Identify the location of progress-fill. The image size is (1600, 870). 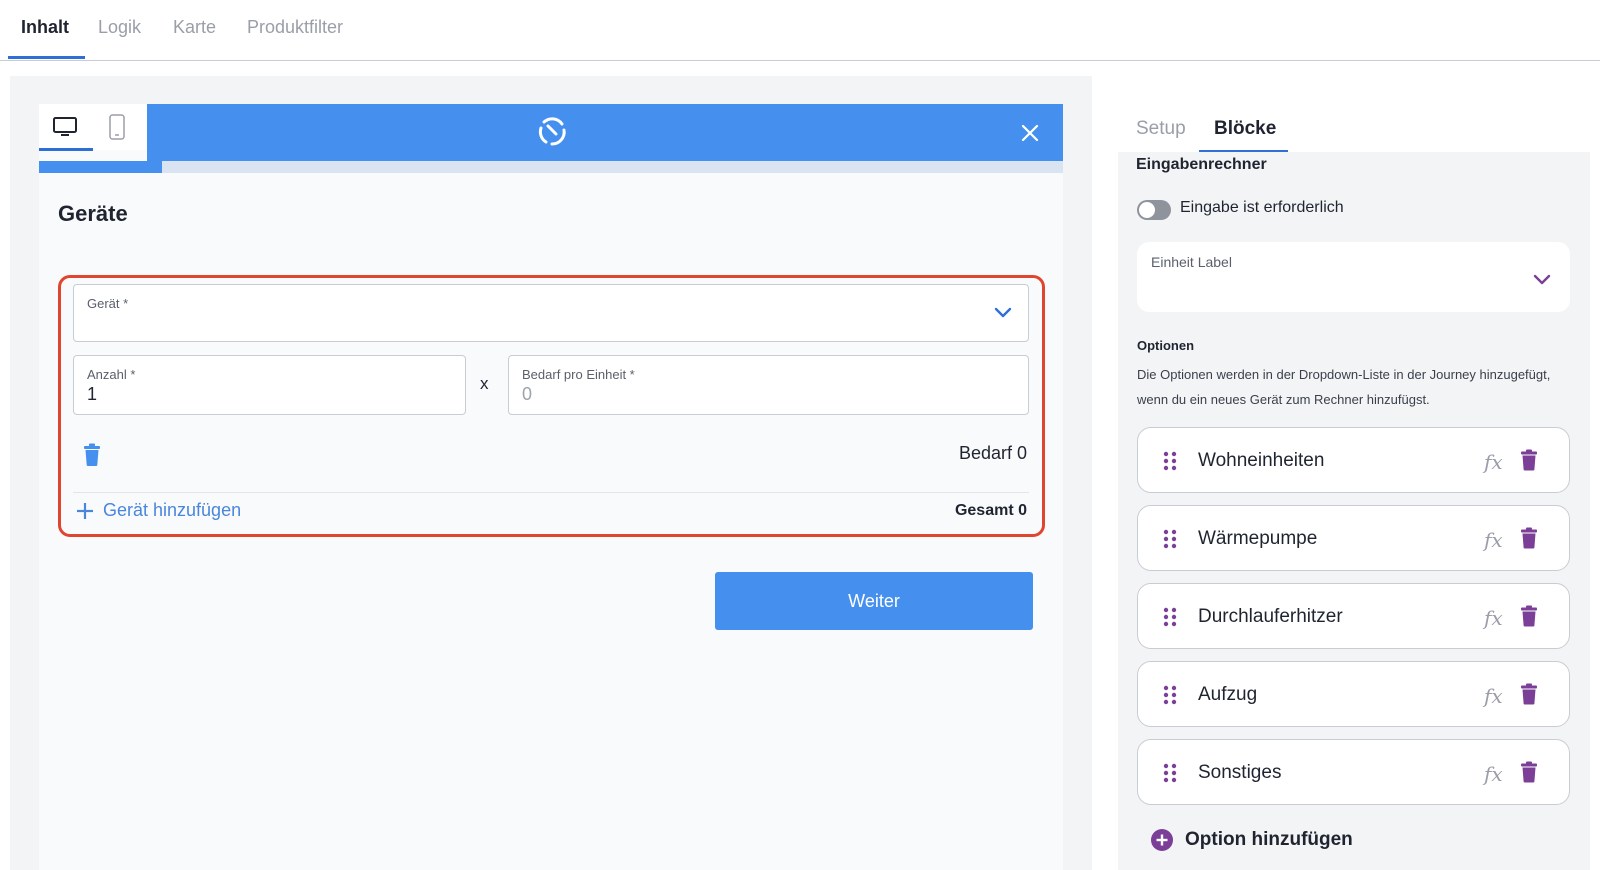
(100, 167).